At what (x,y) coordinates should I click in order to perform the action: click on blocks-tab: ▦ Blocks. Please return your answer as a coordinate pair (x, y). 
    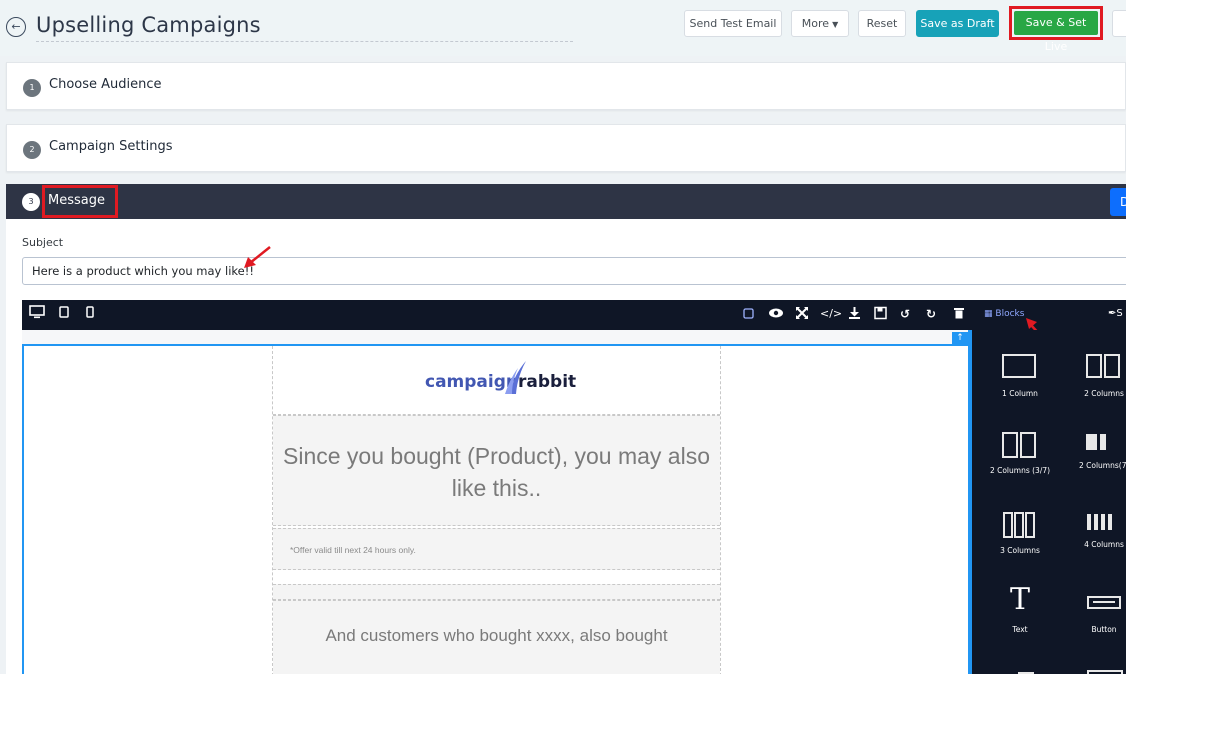
    Looking at the image, I should click on (1004, 314).